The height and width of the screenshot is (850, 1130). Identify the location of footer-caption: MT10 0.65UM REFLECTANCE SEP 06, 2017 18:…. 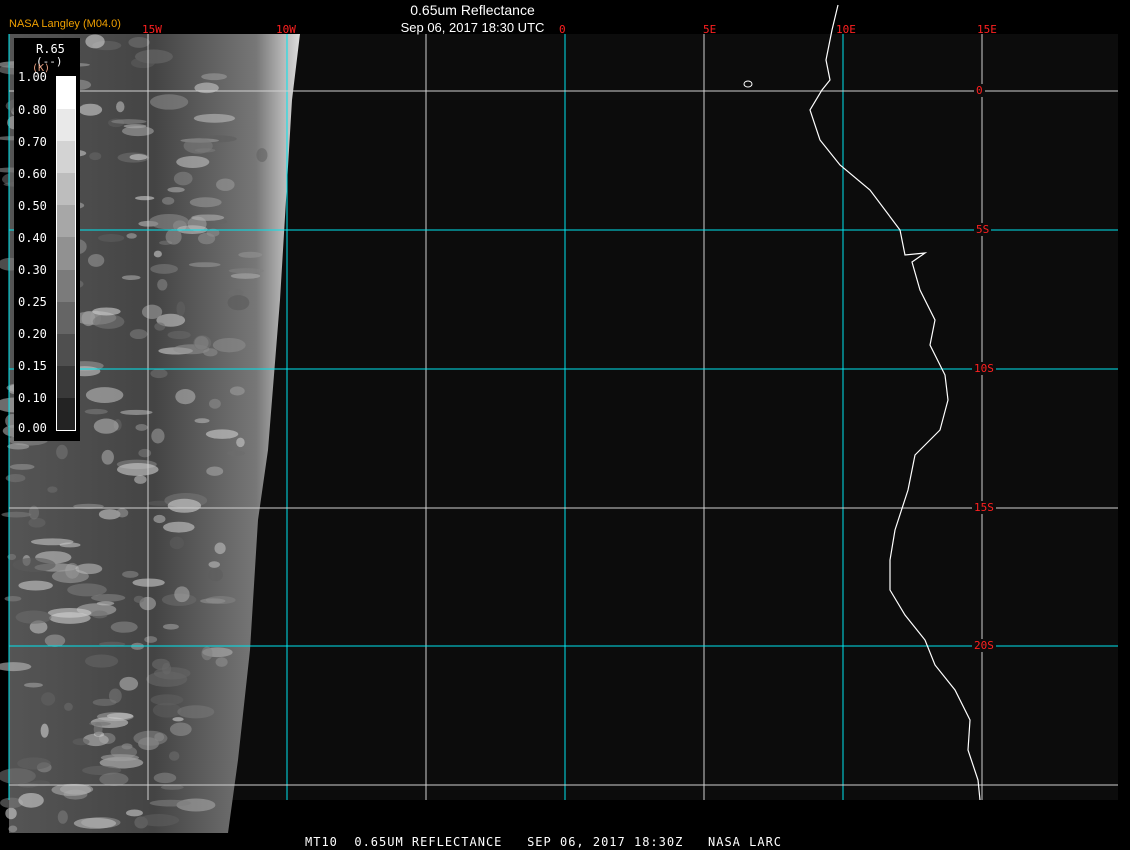
(544, 842).